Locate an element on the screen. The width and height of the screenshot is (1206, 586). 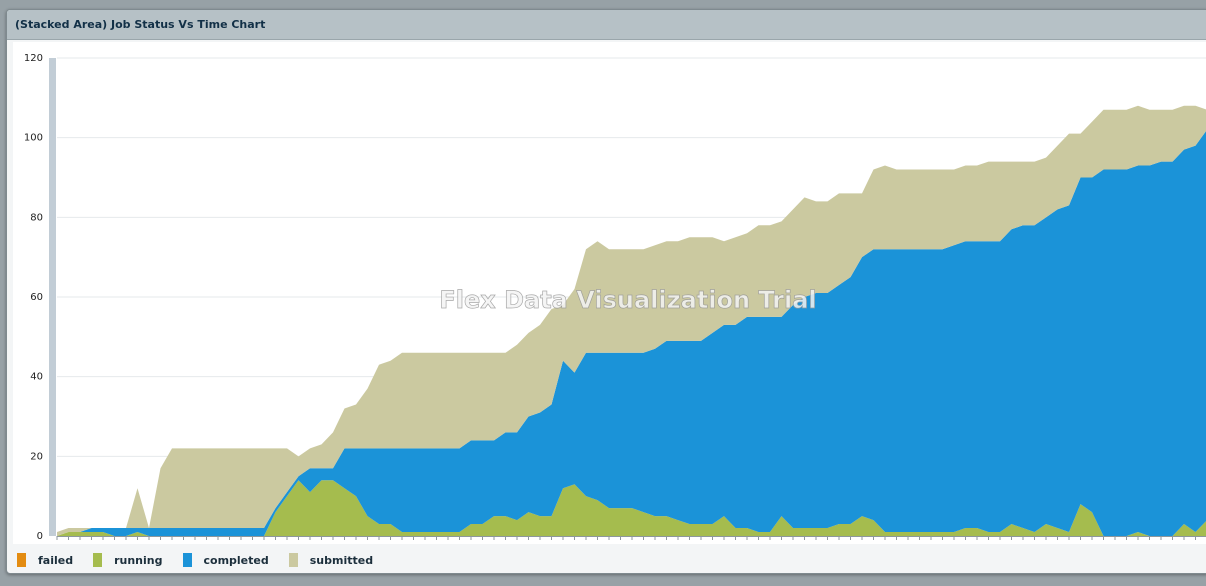
legend-label-completed: completed is located at coordinates (236, 560).